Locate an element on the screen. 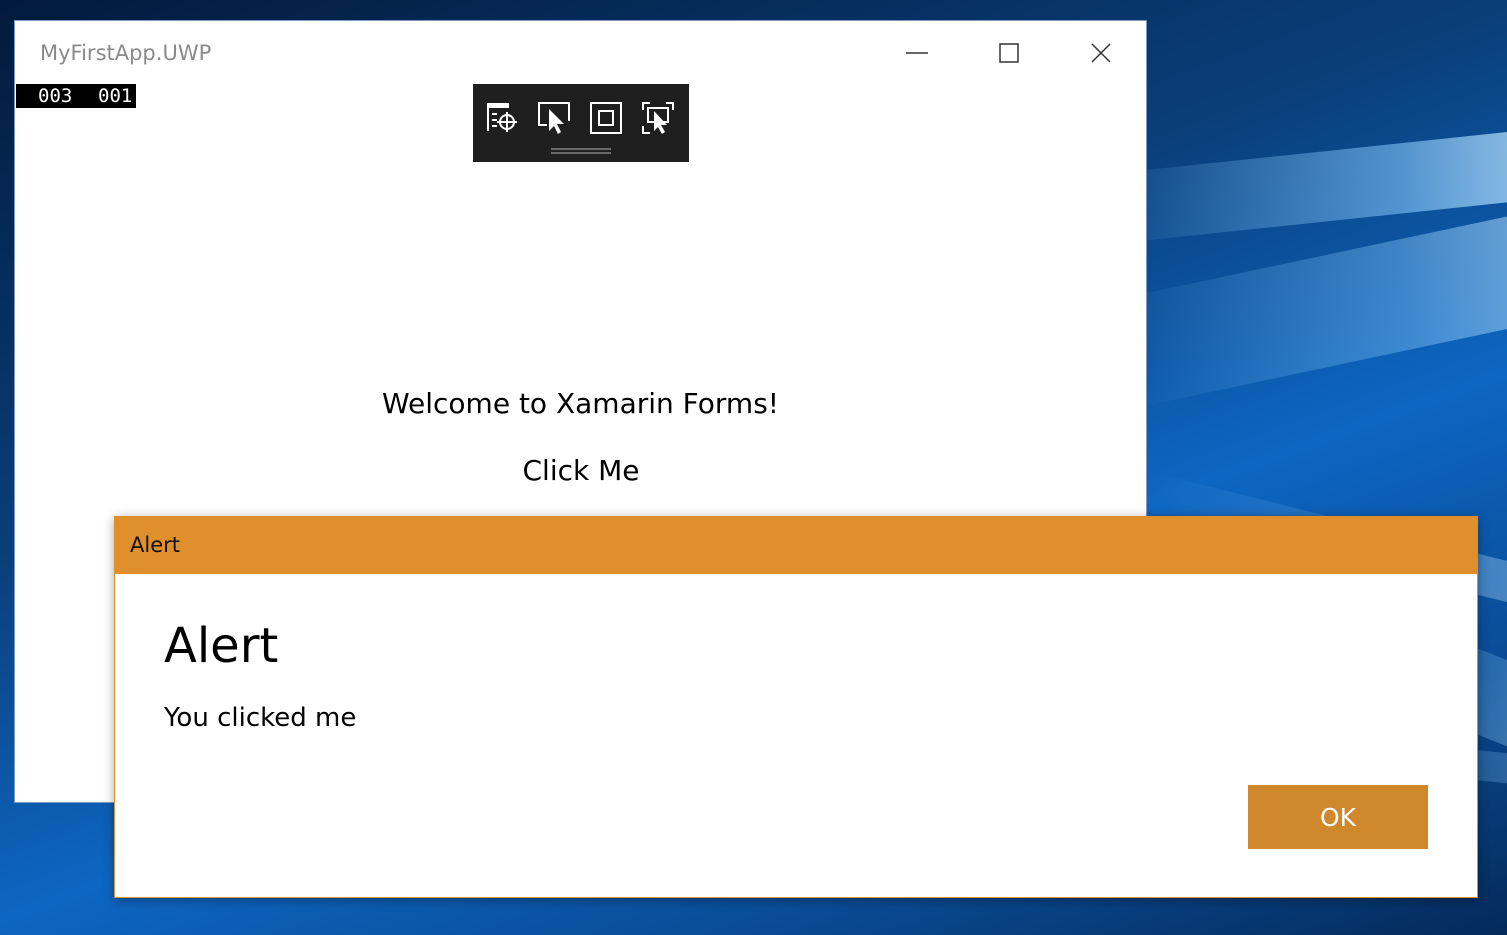 This screenshot has height=935, width=1507. maximize-button is located at coordinates (1009, 53).